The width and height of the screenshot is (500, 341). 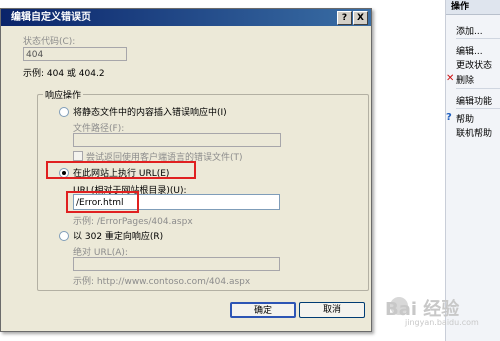 I want to click on action-delete: ✕ 删除, so click(x=460, y=79).